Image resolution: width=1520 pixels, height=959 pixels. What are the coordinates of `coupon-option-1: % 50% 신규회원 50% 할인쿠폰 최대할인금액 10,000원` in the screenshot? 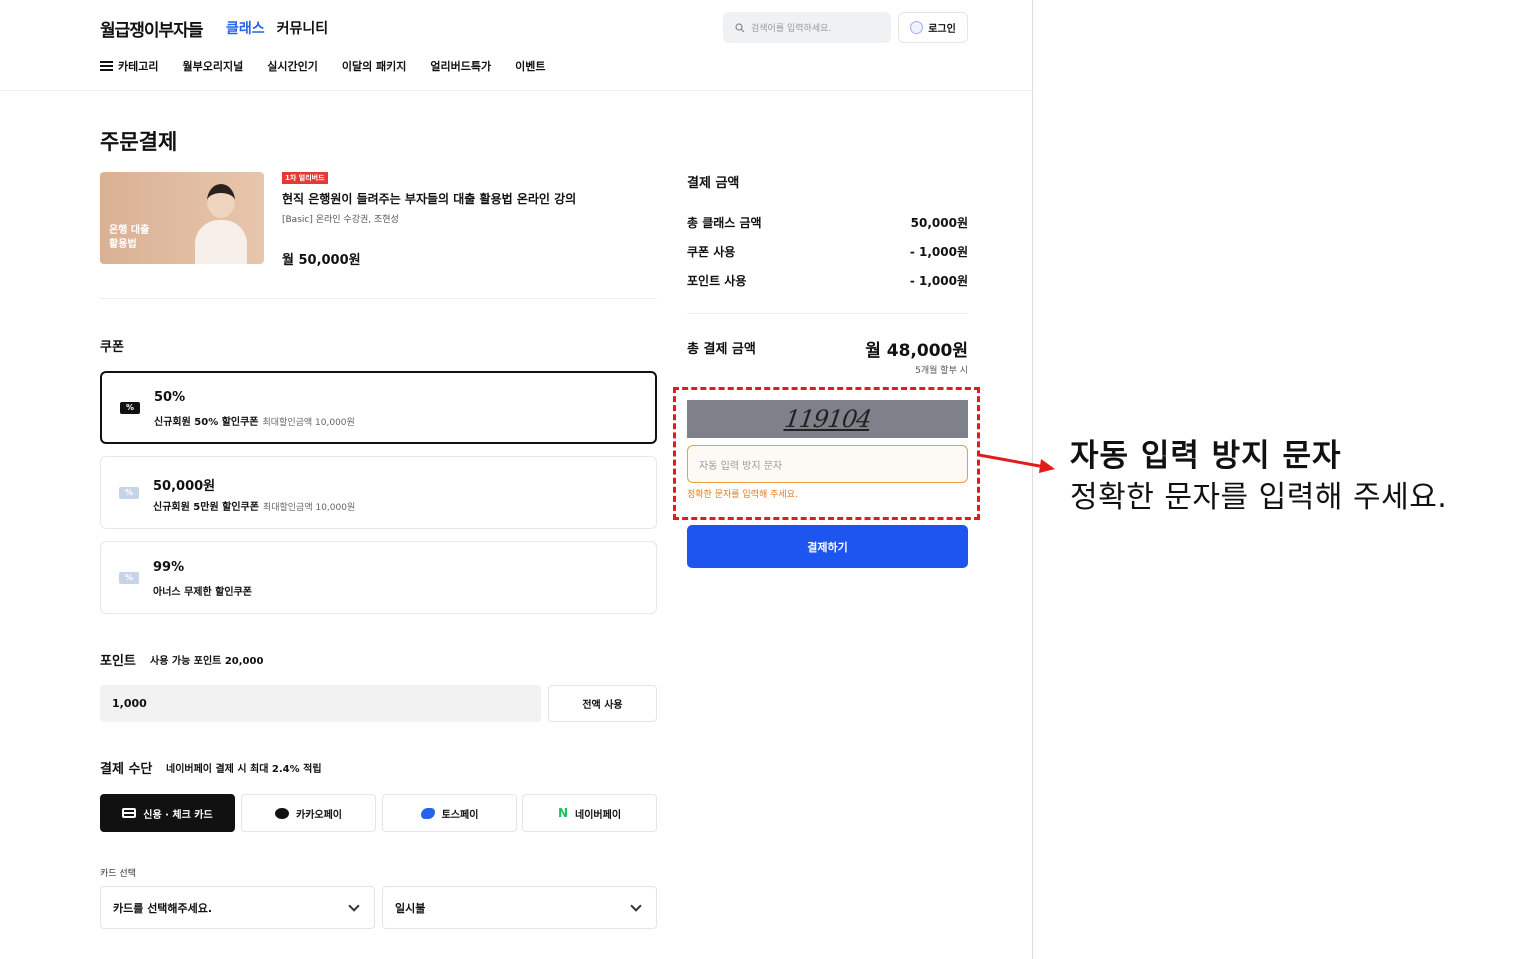 It's located at (378, 407).